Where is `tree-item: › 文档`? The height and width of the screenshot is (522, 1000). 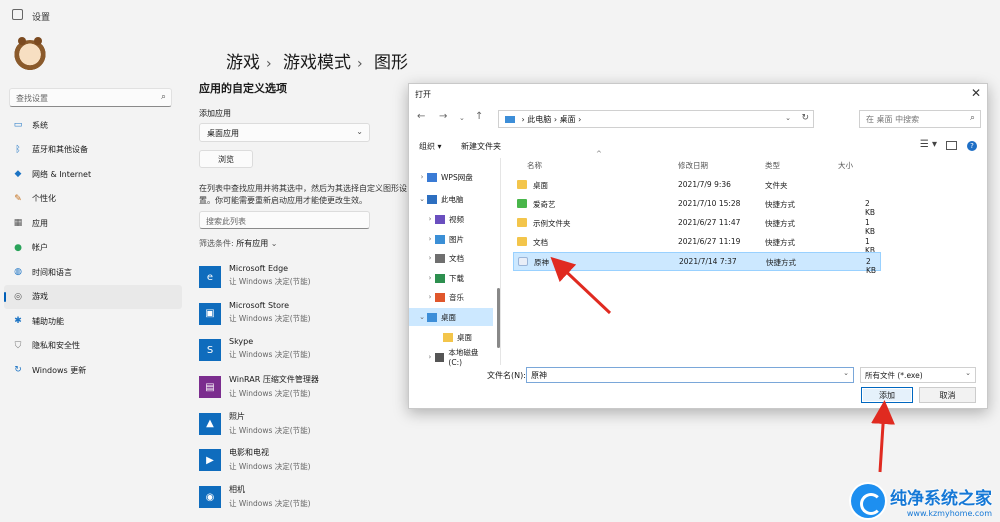
tree-item: › 文档 is located at coordinates (451, 258).